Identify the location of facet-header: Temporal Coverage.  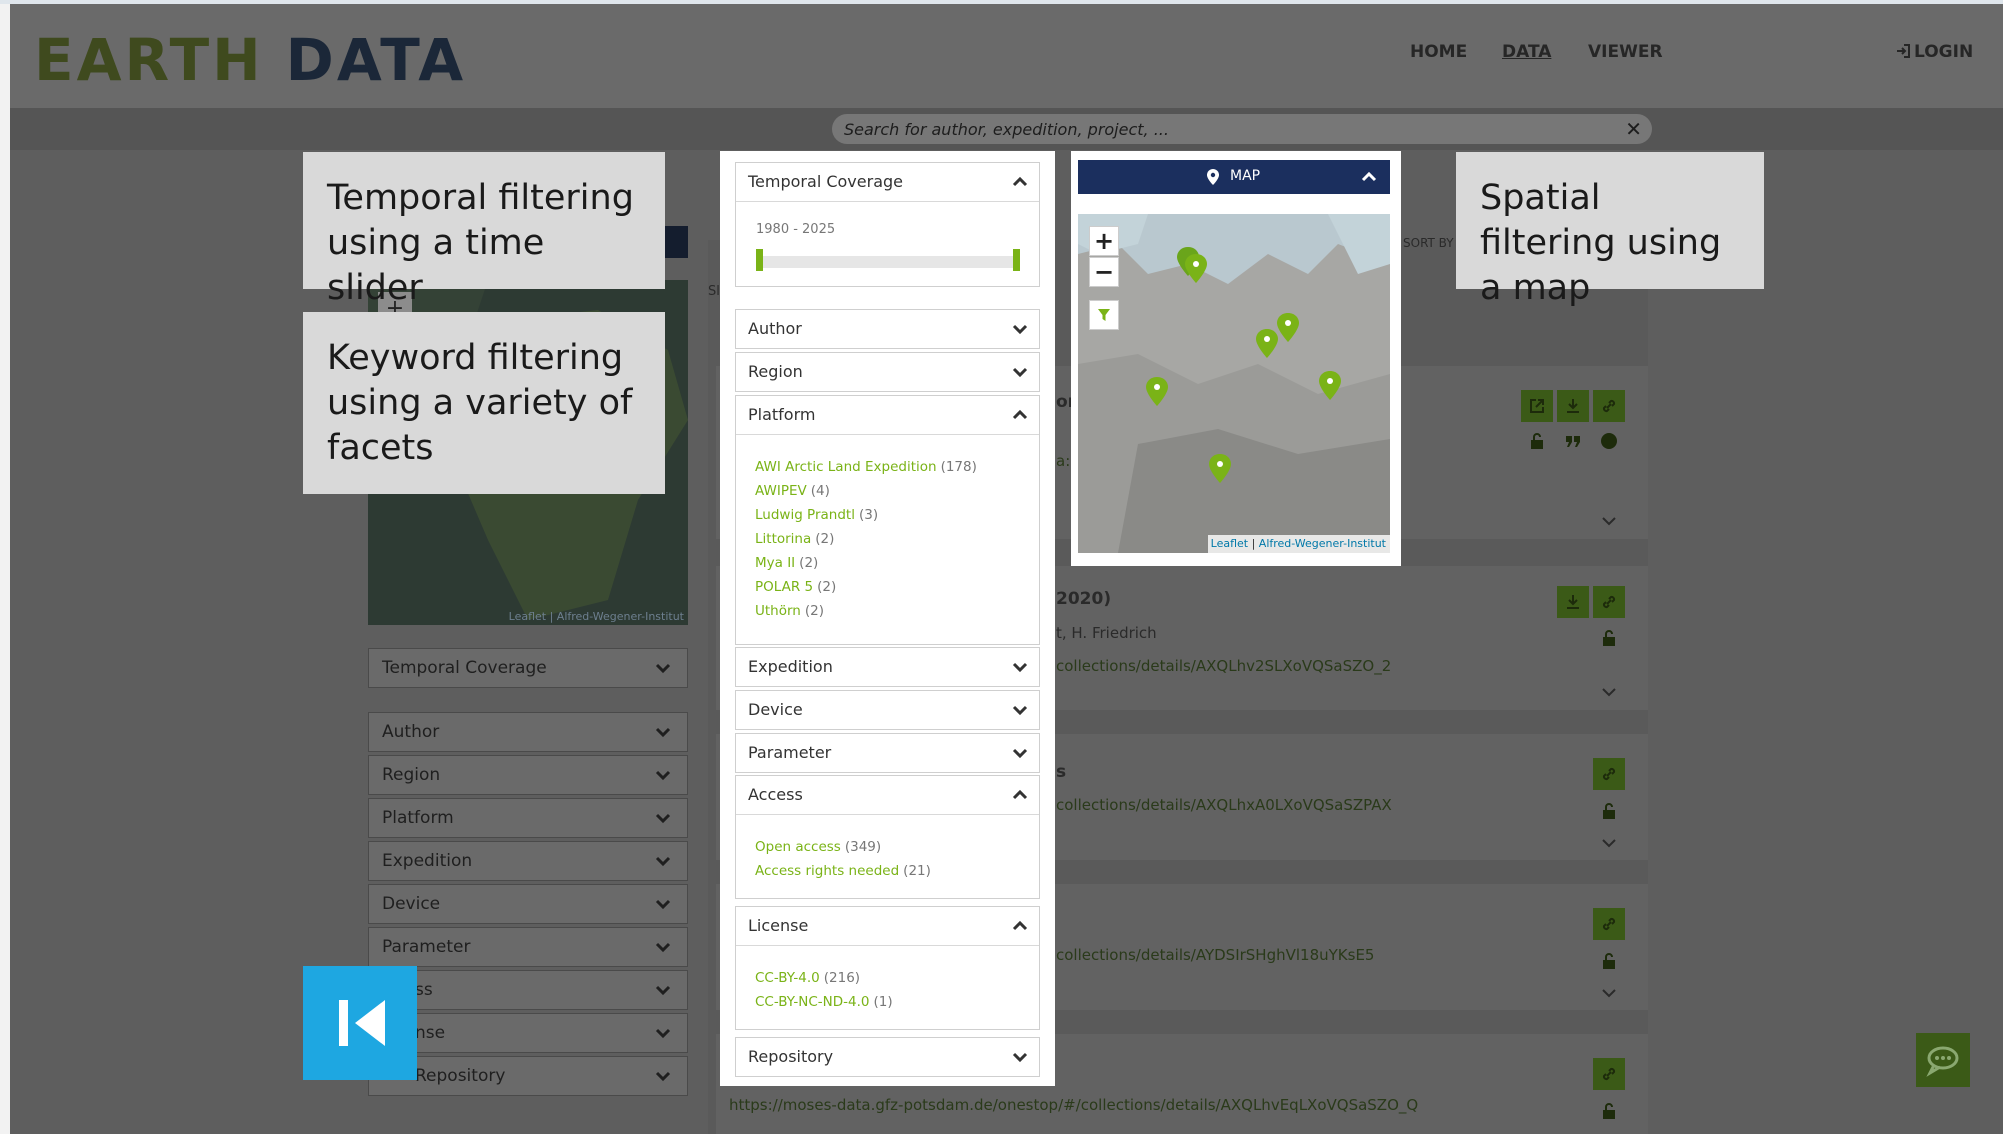
(887, 182).